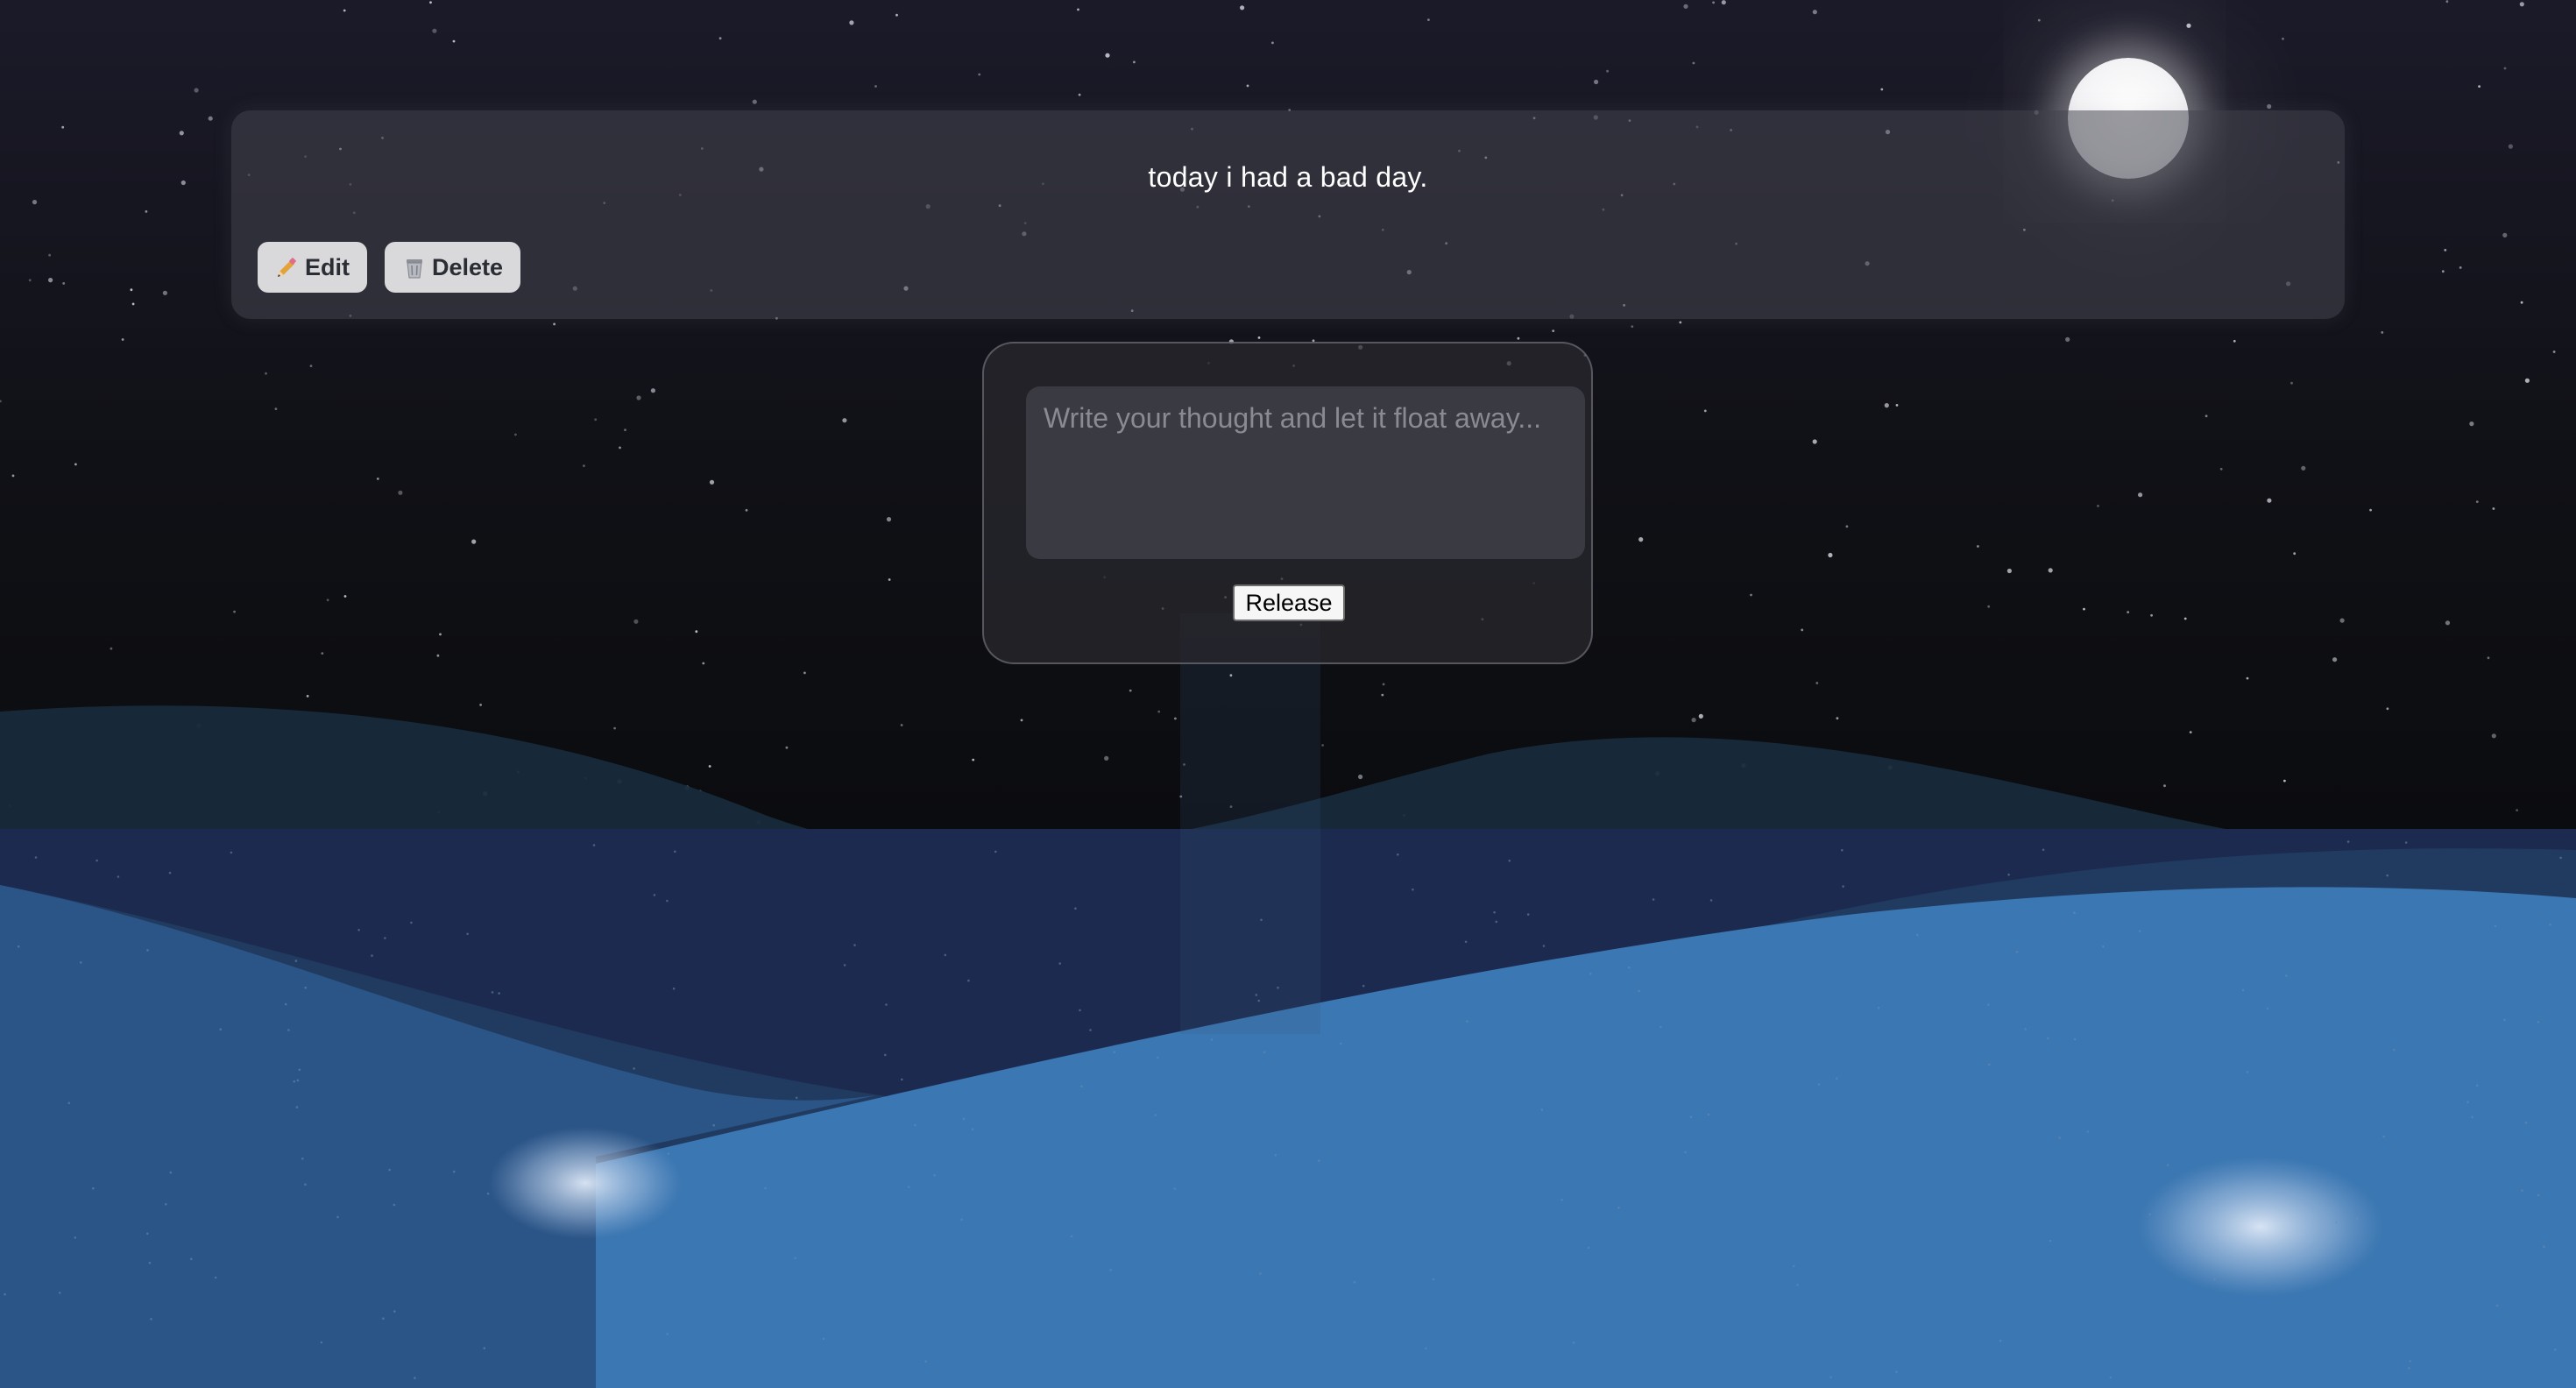  What do you see at coordinates (453, 267) in the screenshot?
I see `delete-button: Delete` at bounding box center [453, 267].